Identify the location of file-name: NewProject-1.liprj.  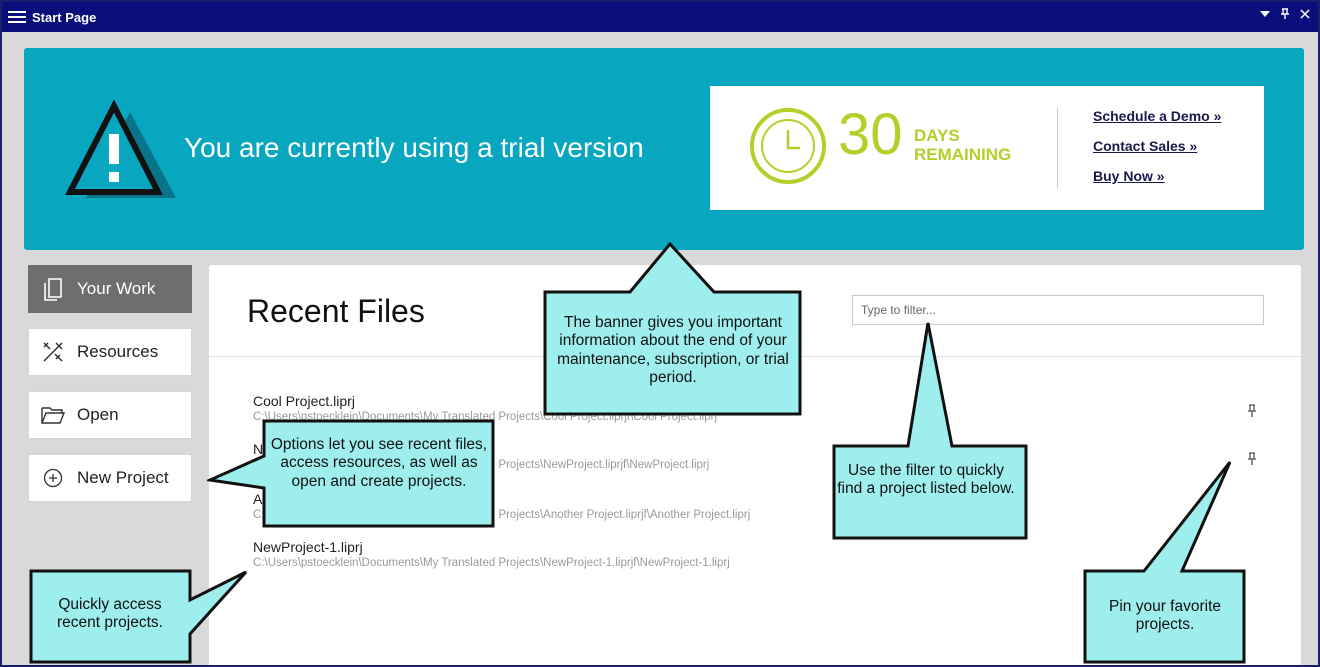
(308, 547).